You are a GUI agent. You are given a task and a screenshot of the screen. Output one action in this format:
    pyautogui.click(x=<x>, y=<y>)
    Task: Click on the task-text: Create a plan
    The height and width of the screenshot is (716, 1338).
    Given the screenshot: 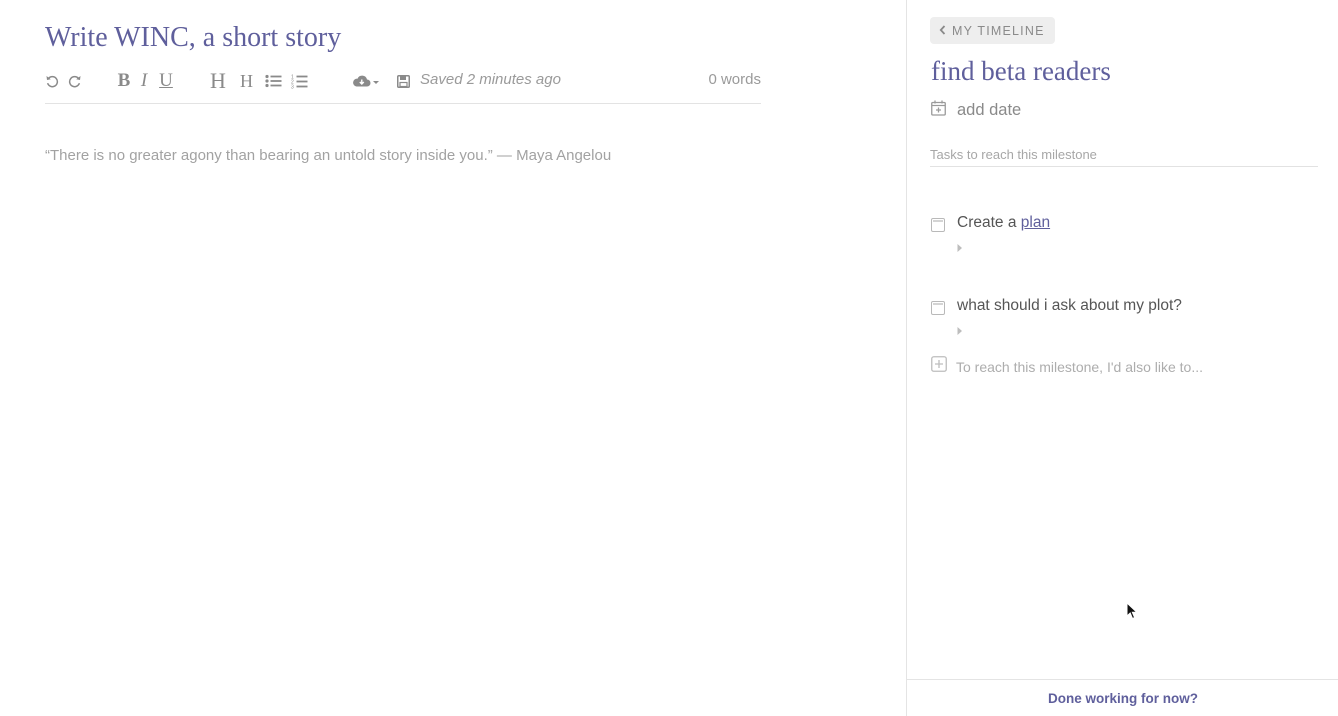 What is the action you would take?
    pyautogui.click(x=1003, y=223)
    